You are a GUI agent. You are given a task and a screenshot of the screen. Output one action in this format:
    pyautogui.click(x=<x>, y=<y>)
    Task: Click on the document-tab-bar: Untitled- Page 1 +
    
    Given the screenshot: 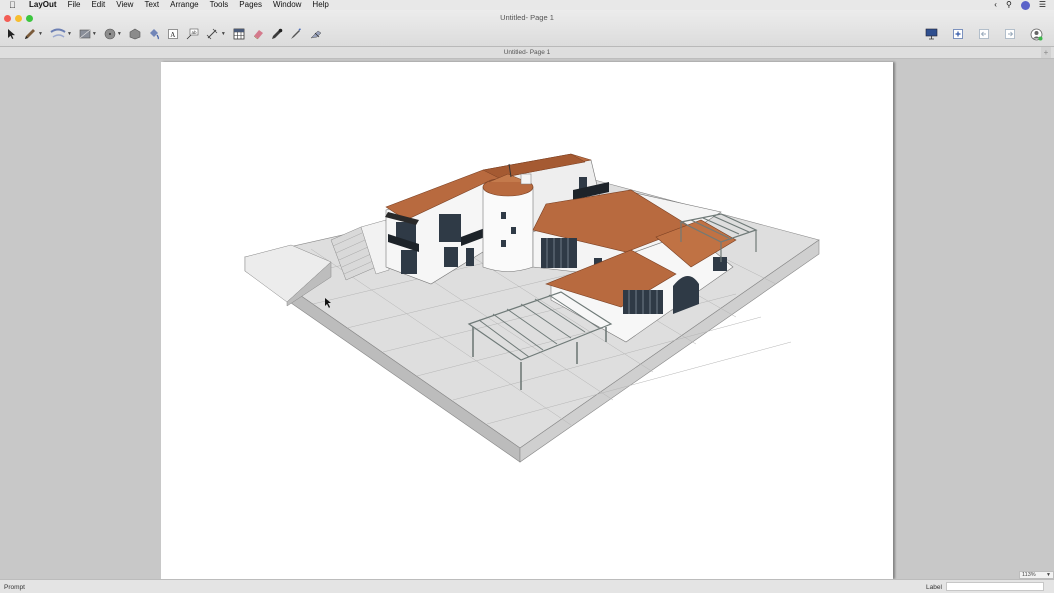 What is the action you would take?
    pyautogui.click(x=527, y=53)
    